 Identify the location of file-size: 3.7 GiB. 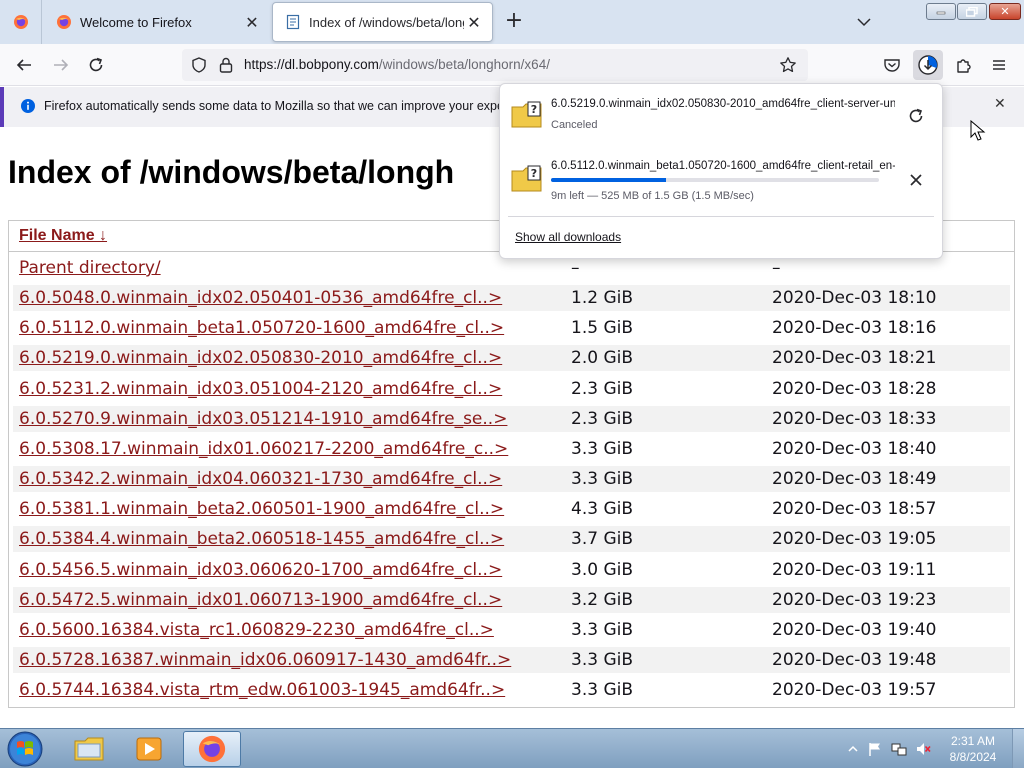
(602, 539).